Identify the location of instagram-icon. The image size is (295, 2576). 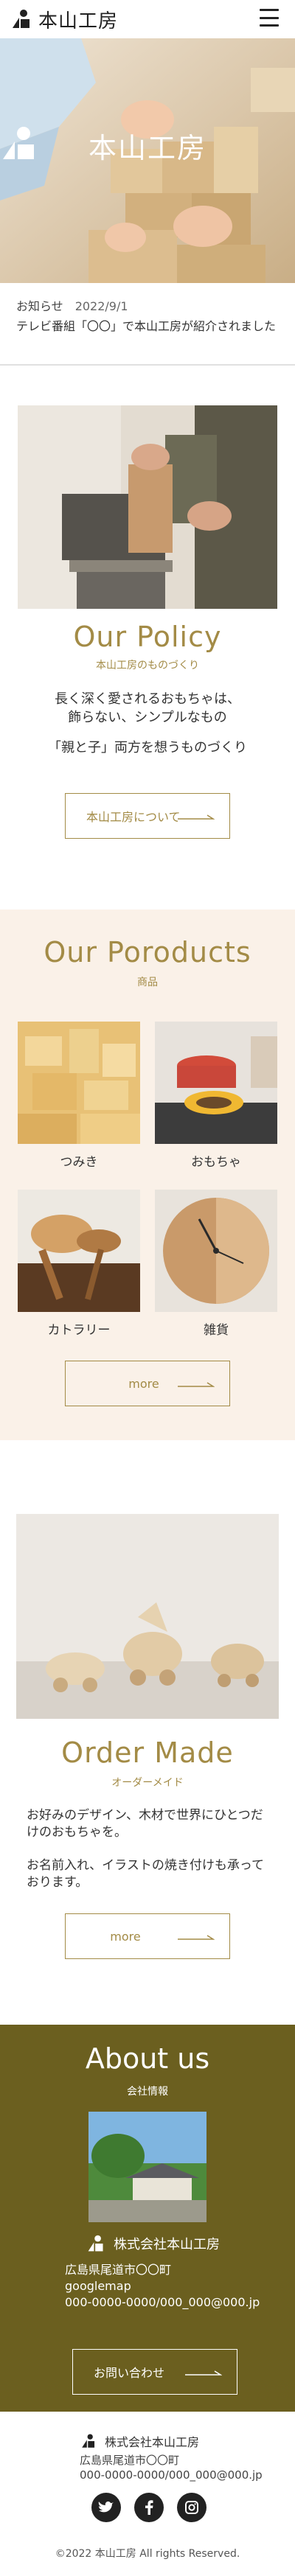
(192, 2507).